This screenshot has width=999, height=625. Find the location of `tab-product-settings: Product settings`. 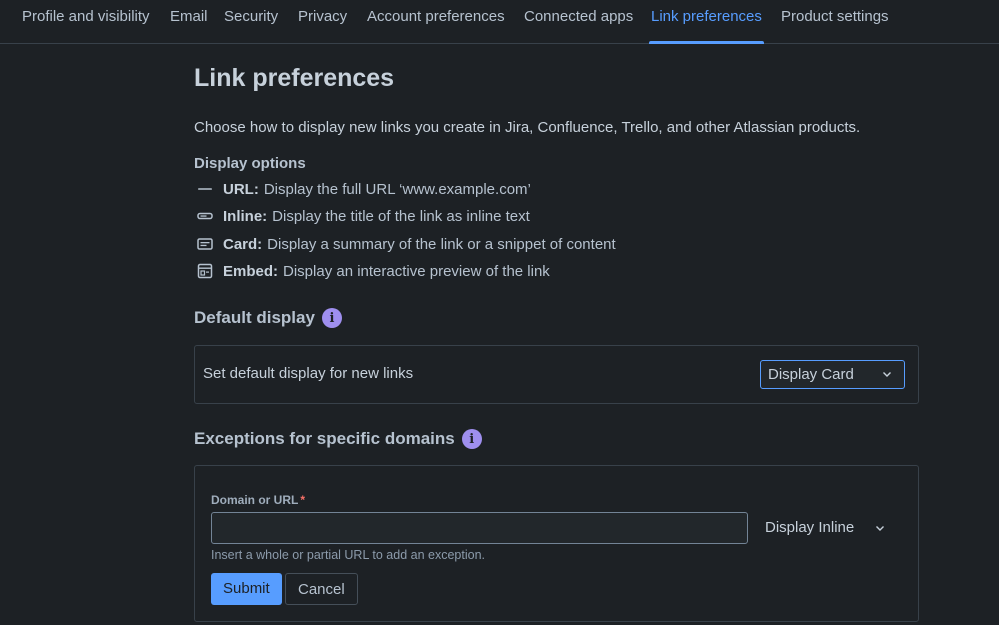

tab-product-settings: Product settings is located at coordinates (835, 22).